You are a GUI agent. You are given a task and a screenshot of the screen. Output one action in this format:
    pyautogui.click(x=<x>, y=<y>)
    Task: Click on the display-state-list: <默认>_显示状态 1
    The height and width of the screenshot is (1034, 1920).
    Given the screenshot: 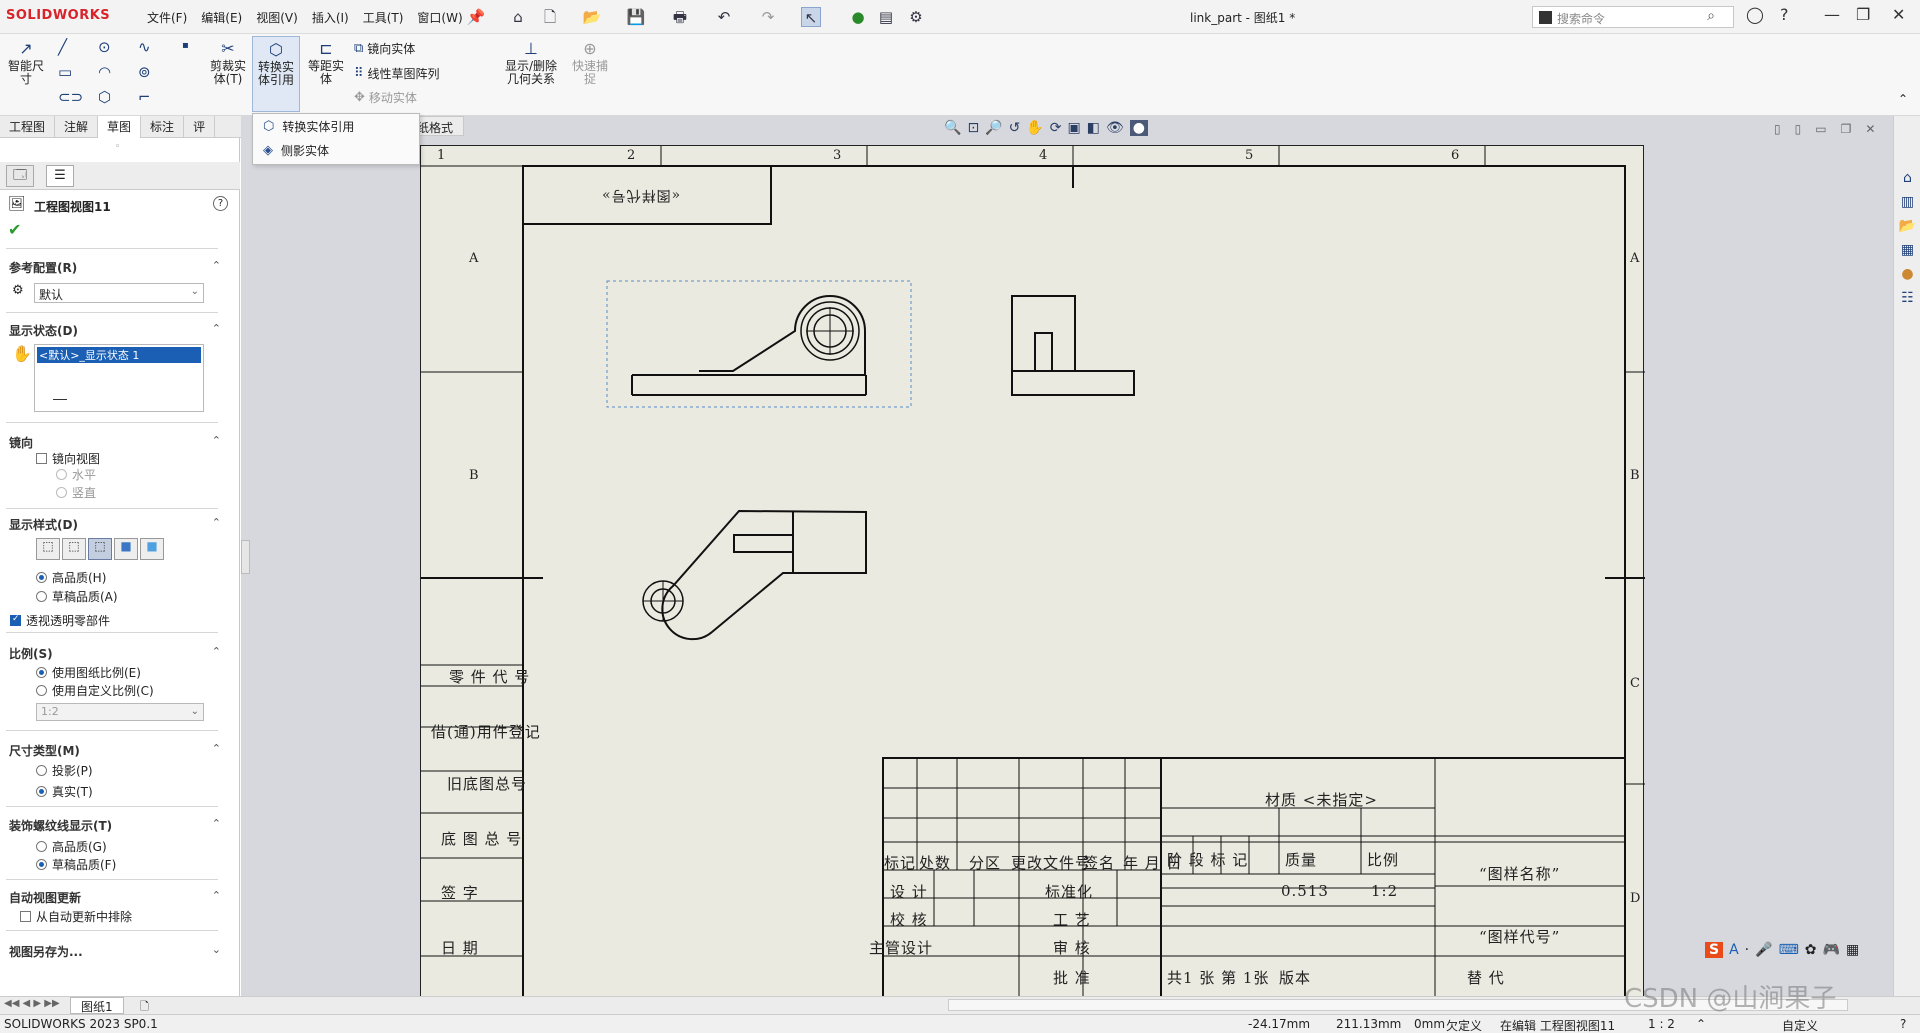 What is the action you would take?
    pyautogui.click(x=119, y=378)
    